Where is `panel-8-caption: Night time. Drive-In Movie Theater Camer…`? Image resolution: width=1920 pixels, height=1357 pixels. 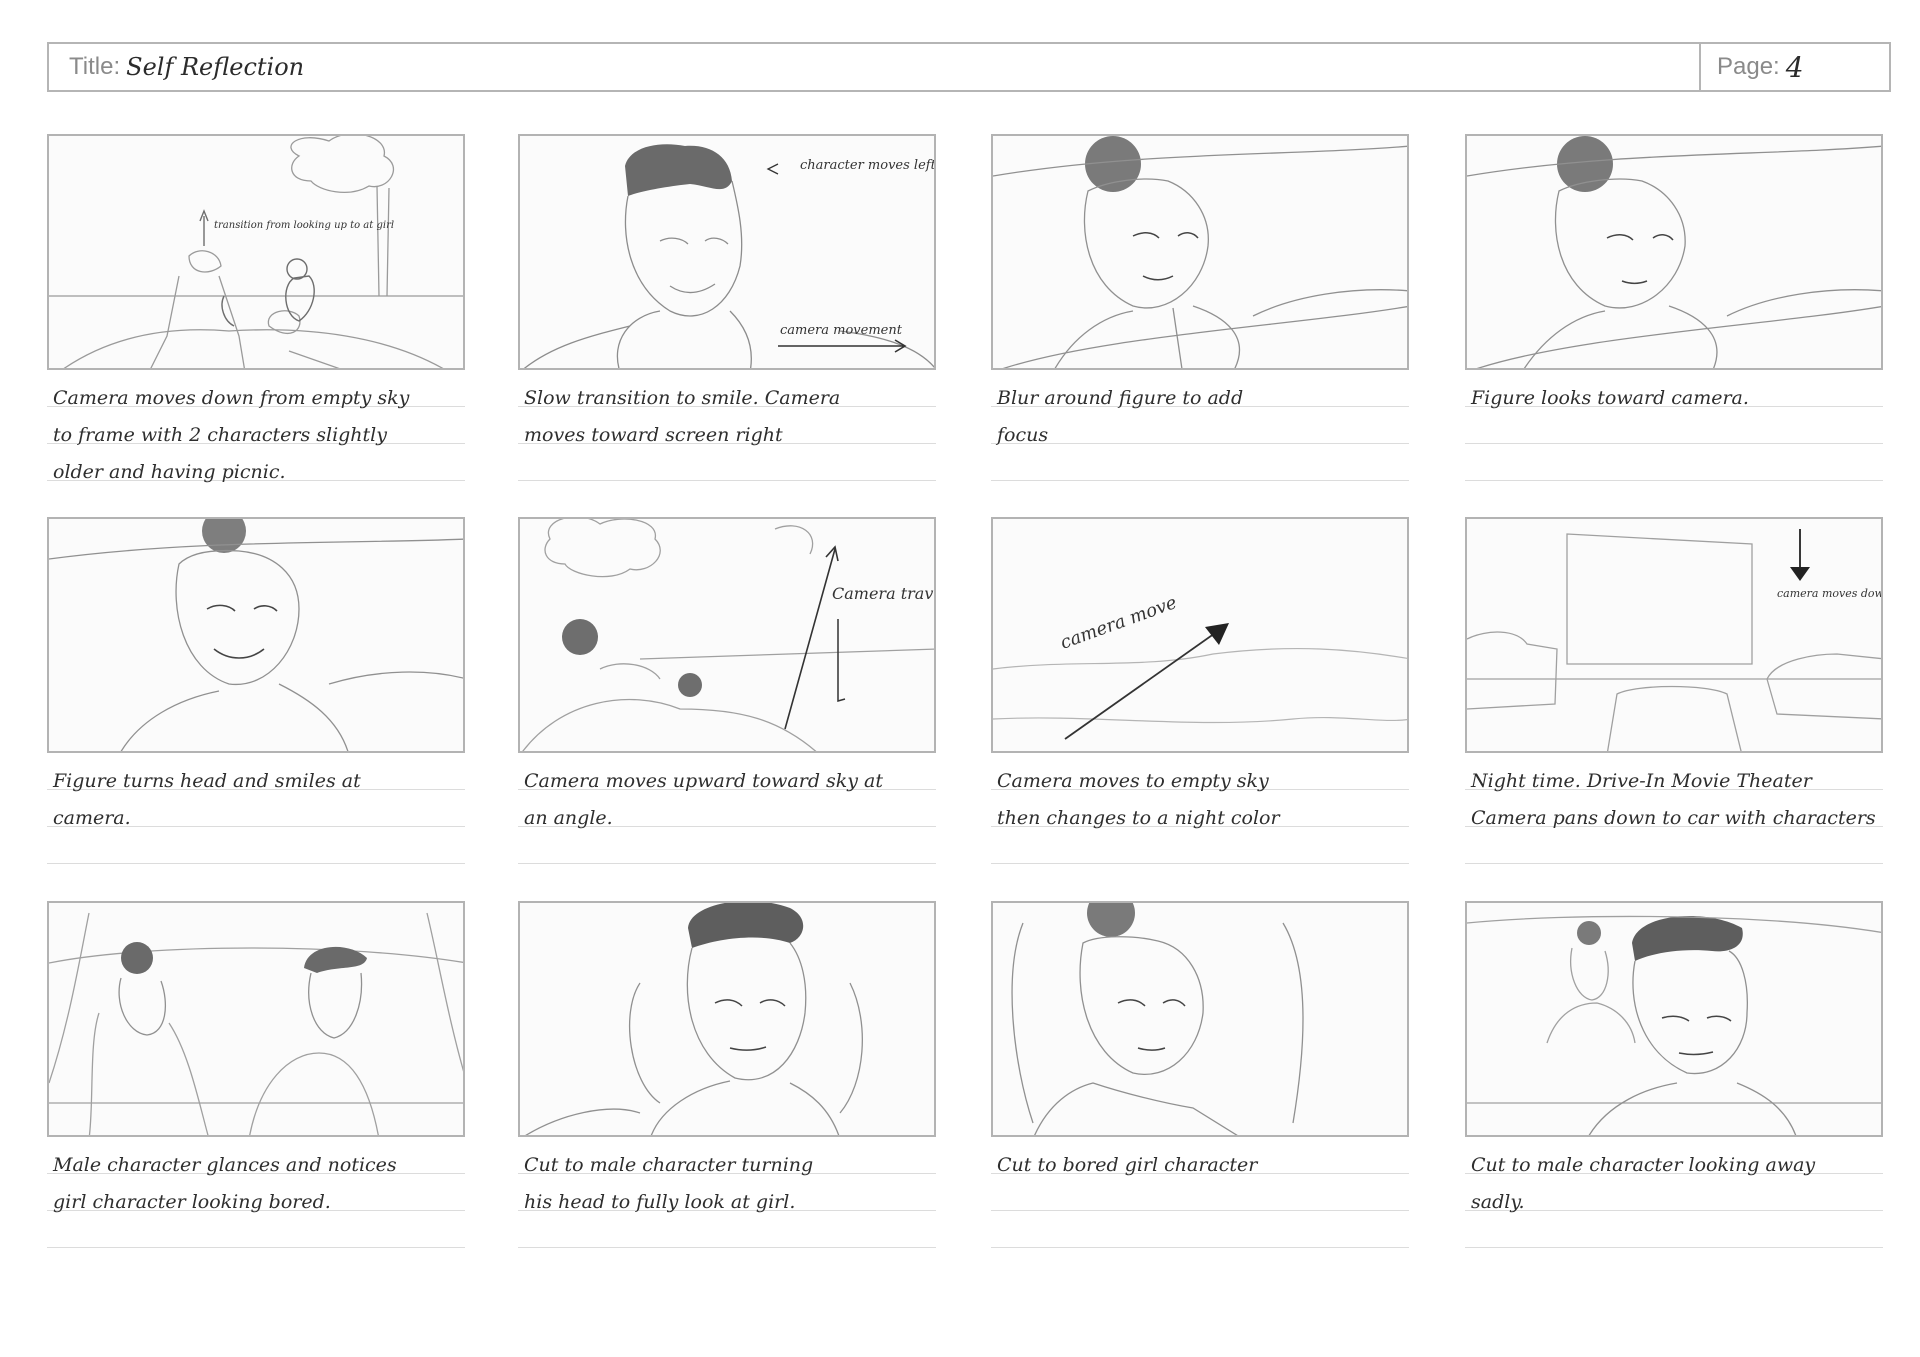
panel-8-caption: Night time. Drive-In Movie Theater Camer… is located at coordinates (1673, 799).